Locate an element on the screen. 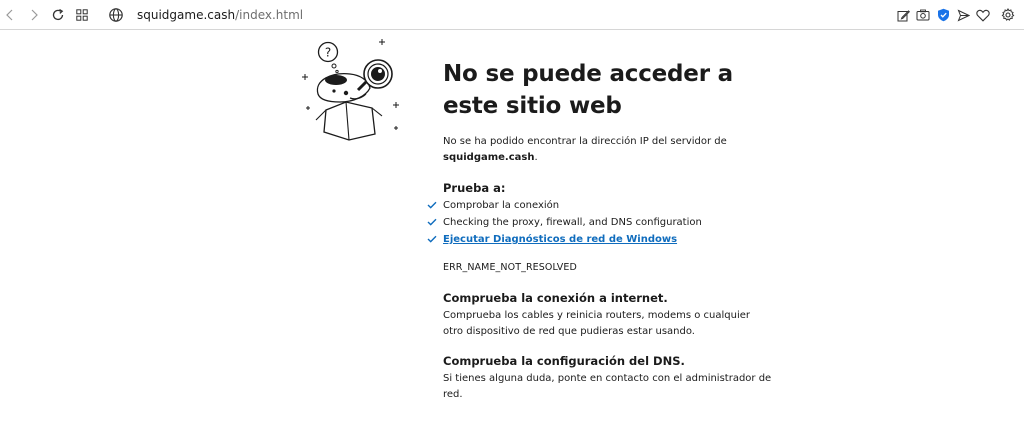 The height and width of the screenshot is (429, 1024). browser-toolbar: squidgame.cash/index.html is located at coordinates (512, 15).